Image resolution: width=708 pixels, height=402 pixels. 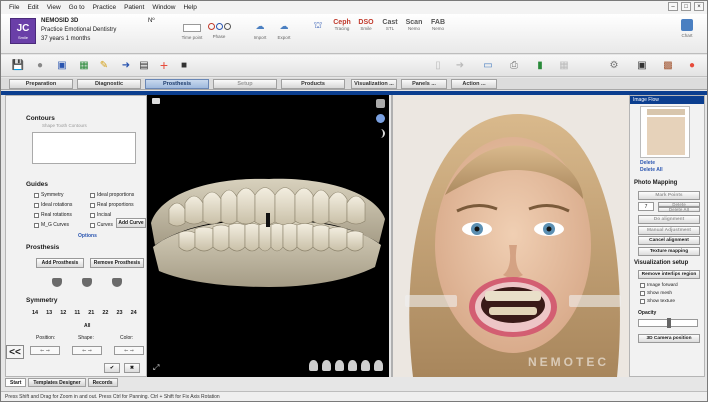 What do you see at coordinates (129, 350) in the screenshot?
I see `color-stepper: ⇽ ⇾` at bounding box center [129, 350].